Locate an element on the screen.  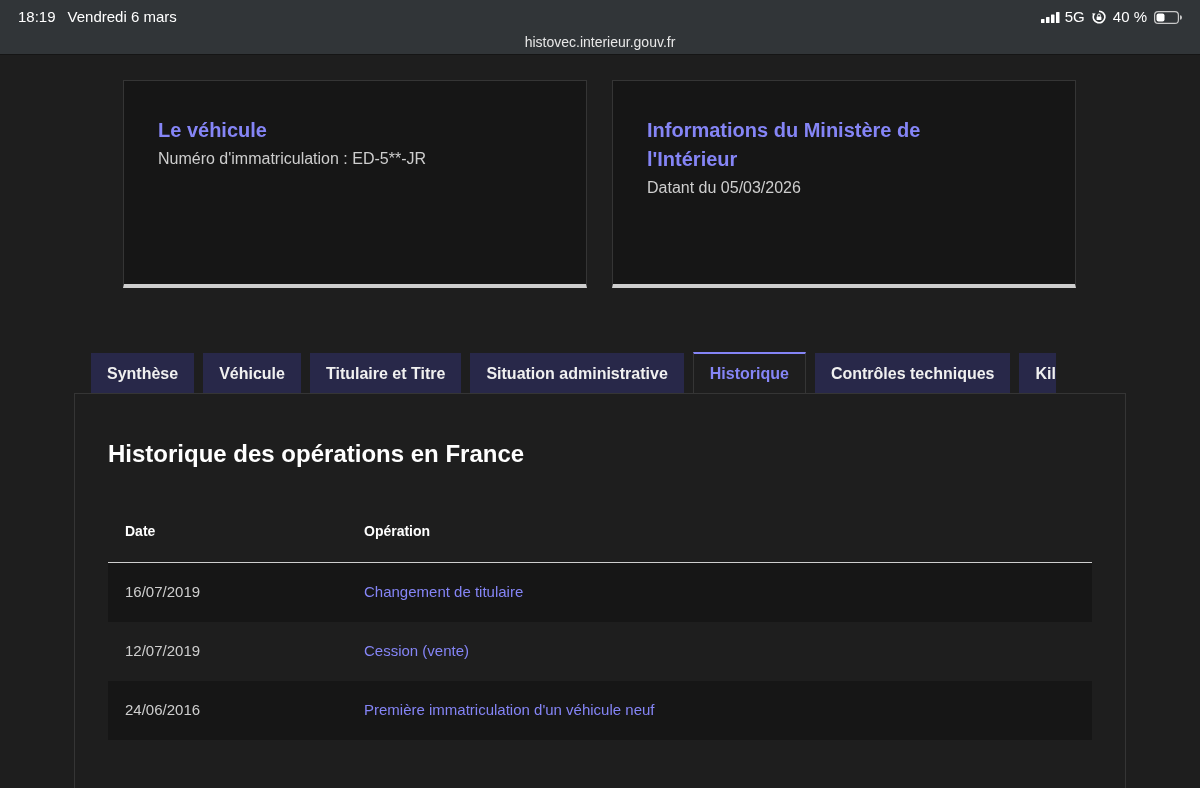
card-text: Datant du 05/03/2026 is located at coordinates (724, 188).